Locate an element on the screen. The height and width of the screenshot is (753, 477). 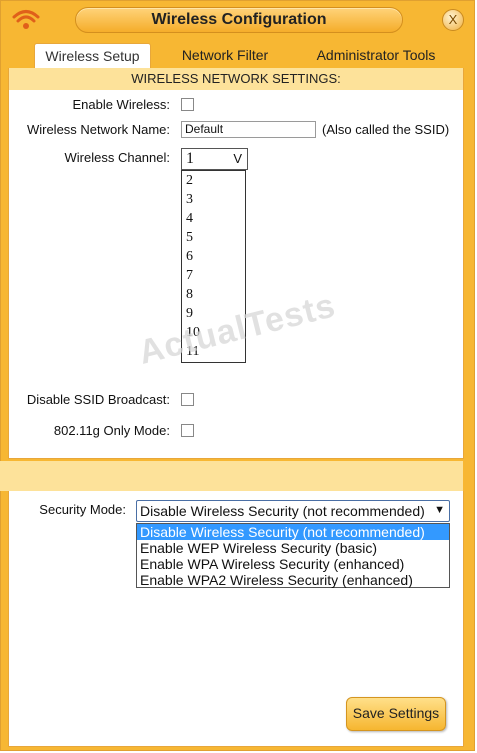
close-icon: X is located at coordinates (453, 20).